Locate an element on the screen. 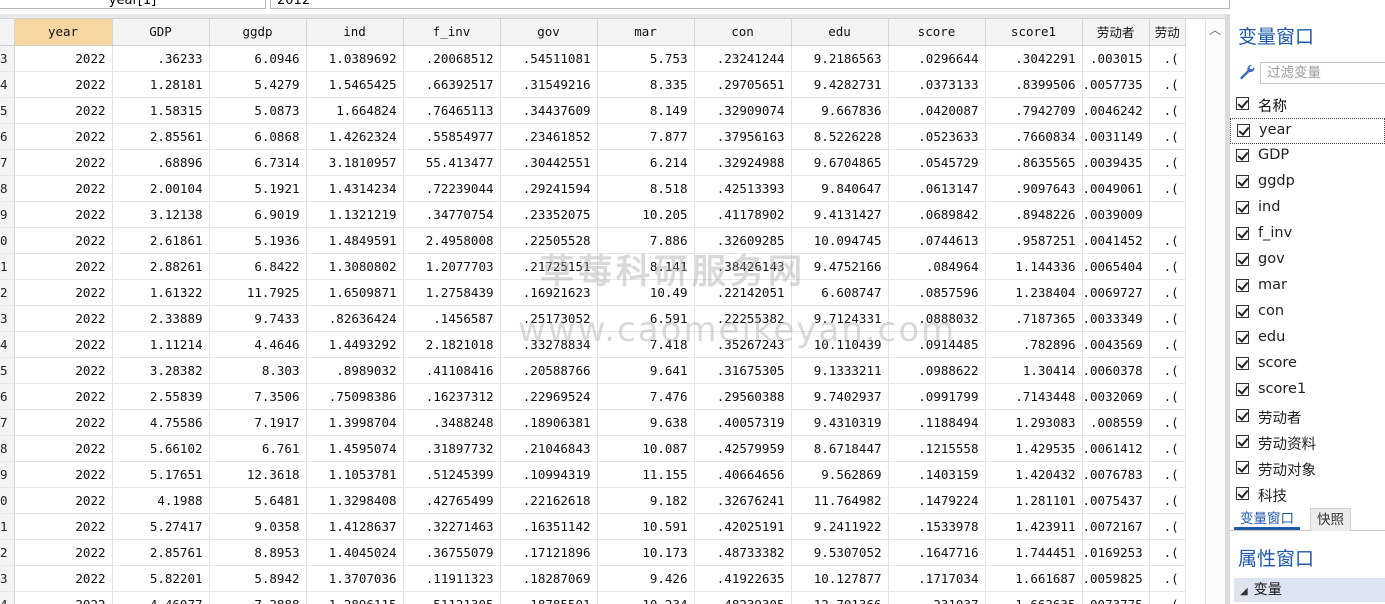 The image size is (1385, 604). table-cell: 7.1917 is located at coordinates (258, 422).